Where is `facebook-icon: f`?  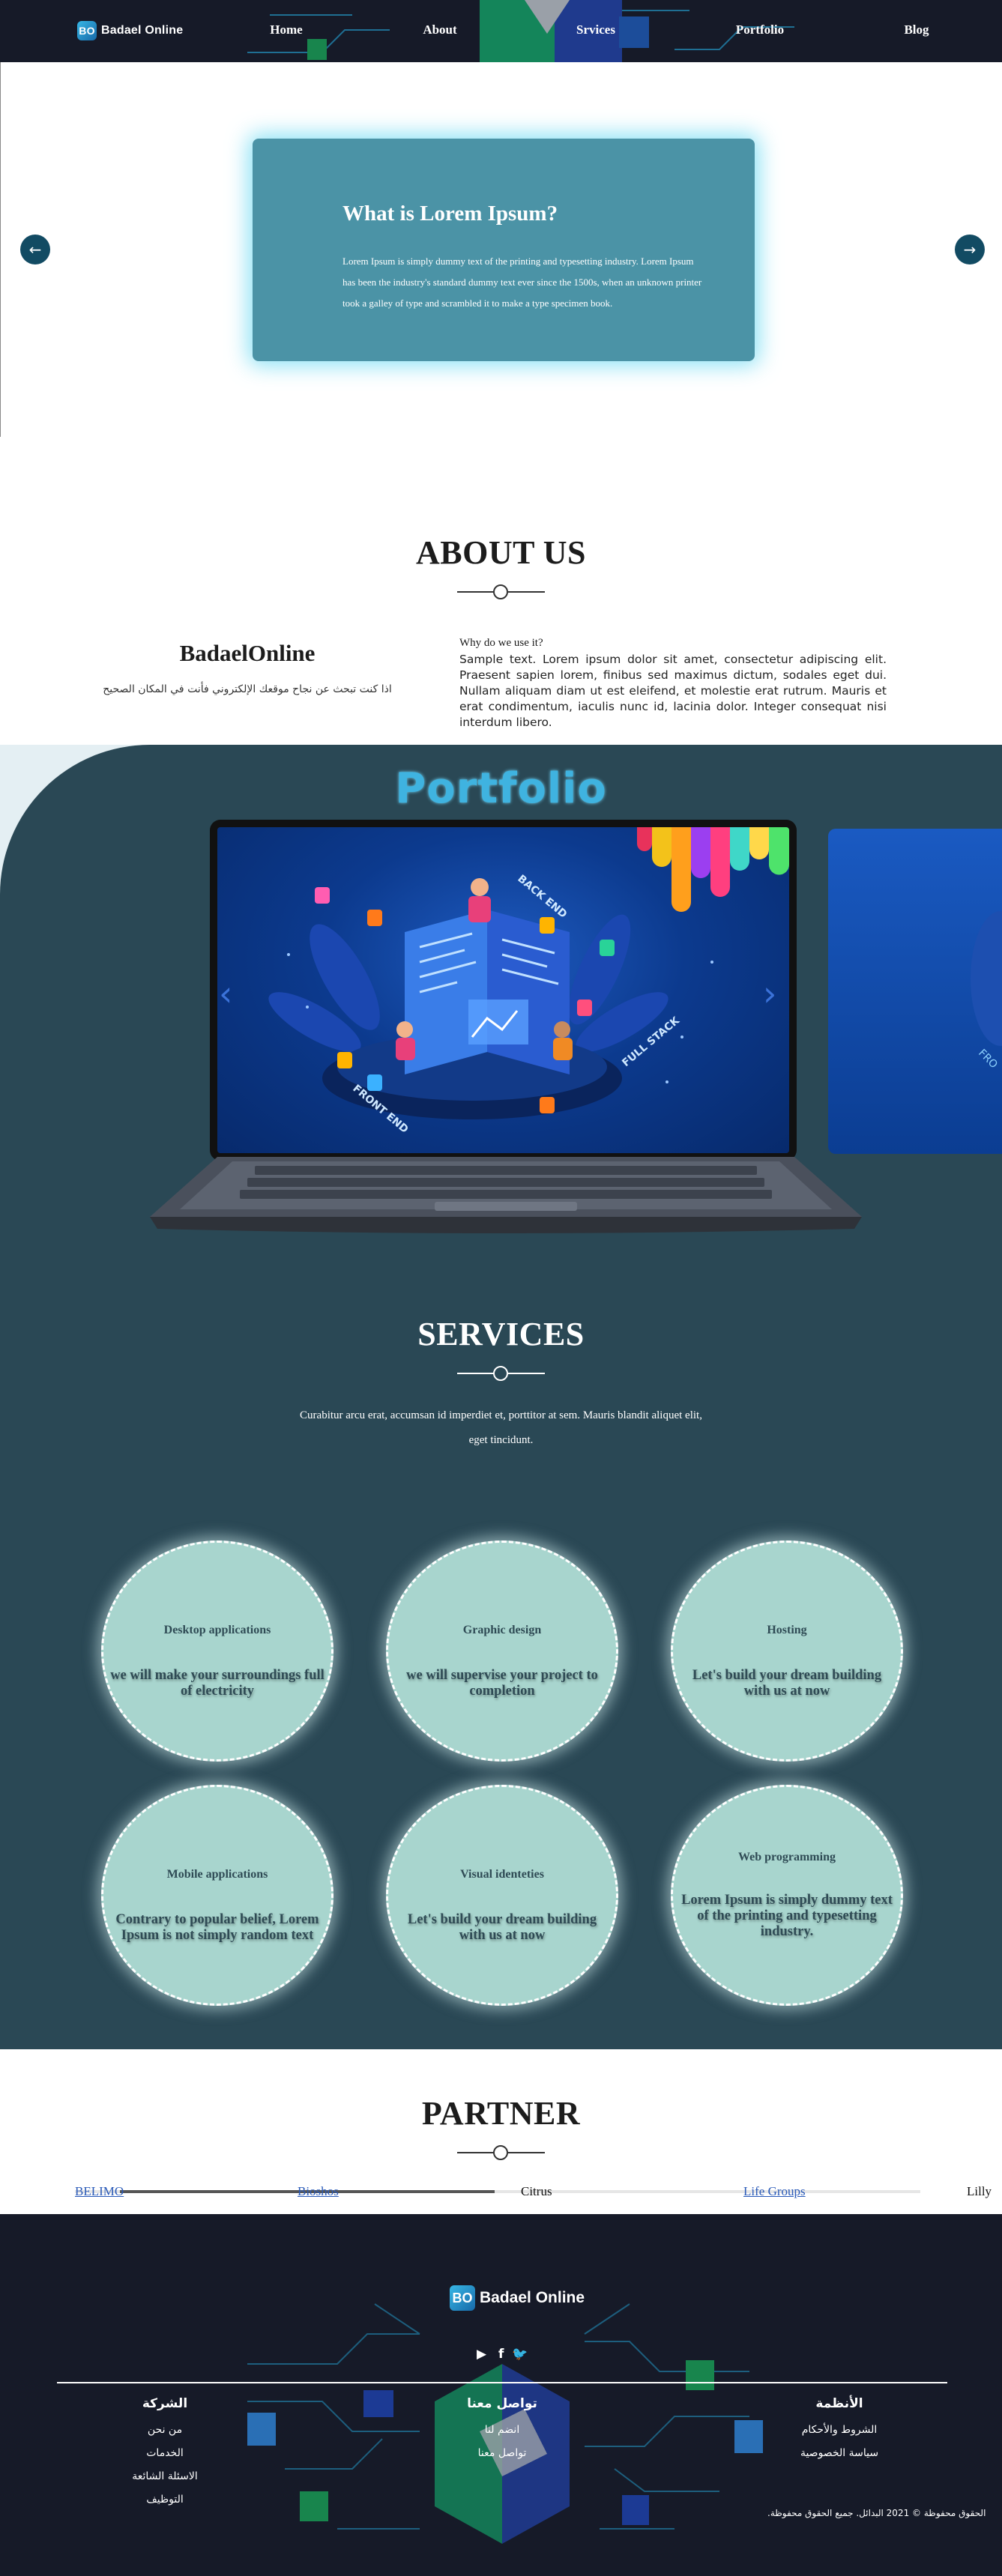 facebook-icon: f is located at coordinates (501, 2354).